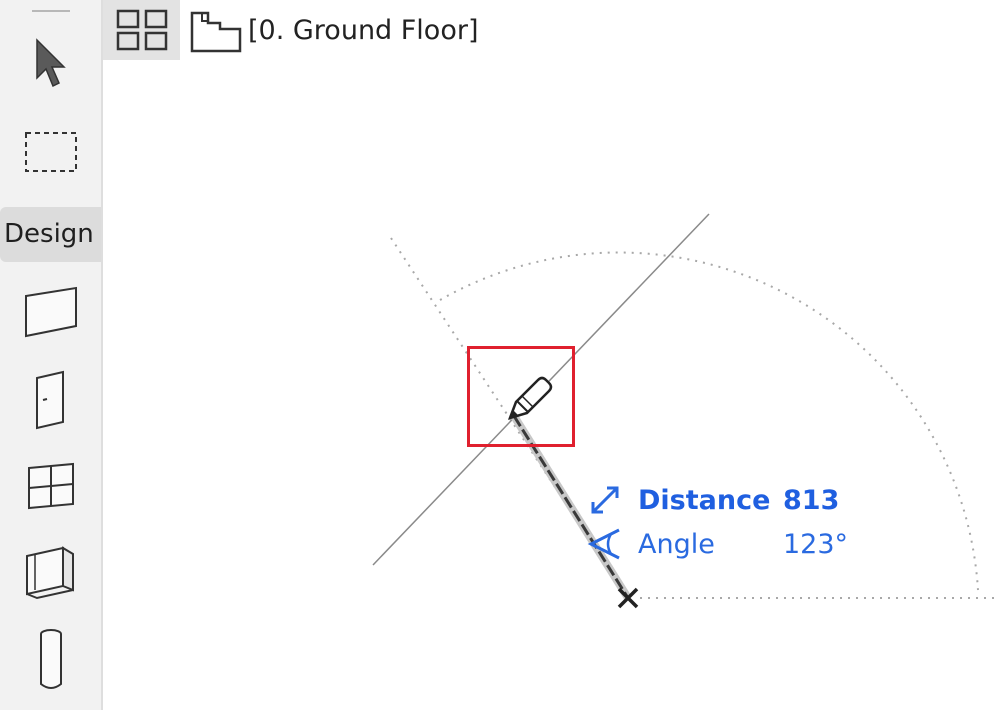 The width and height of the screenshot is (999, 710). What do you see at coordinates (51, 11) in the screenshot?
I see `toolbox-separator` at bounding box center [51, 11].